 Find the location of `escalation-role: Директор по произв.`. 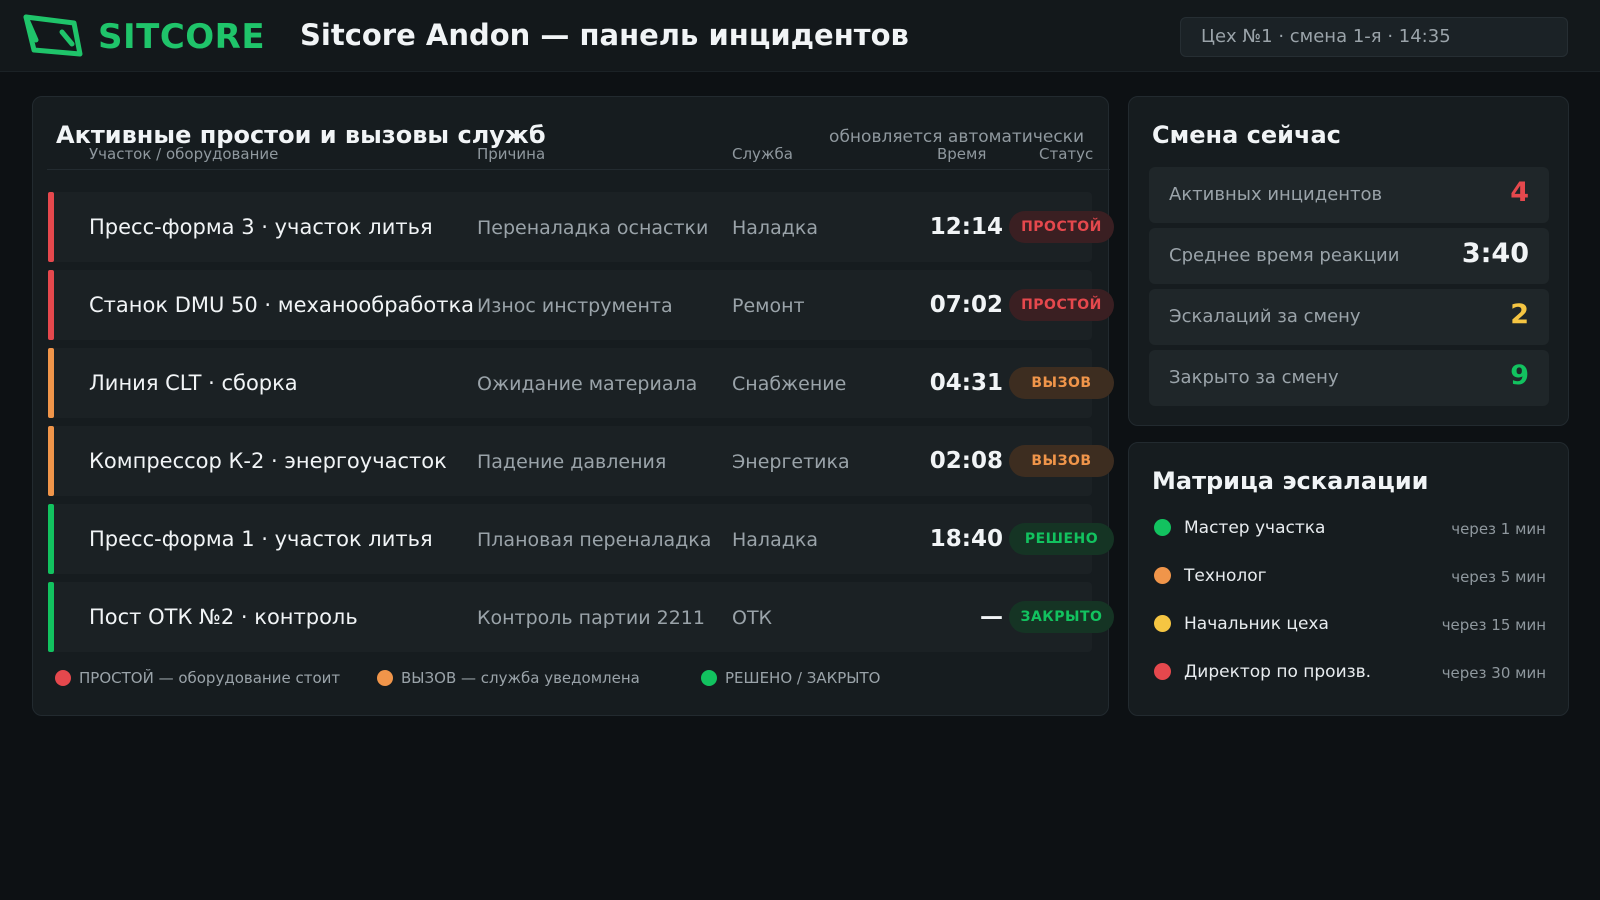

escalation-role: Директор по произв. is located at coordinates (1278, 672).